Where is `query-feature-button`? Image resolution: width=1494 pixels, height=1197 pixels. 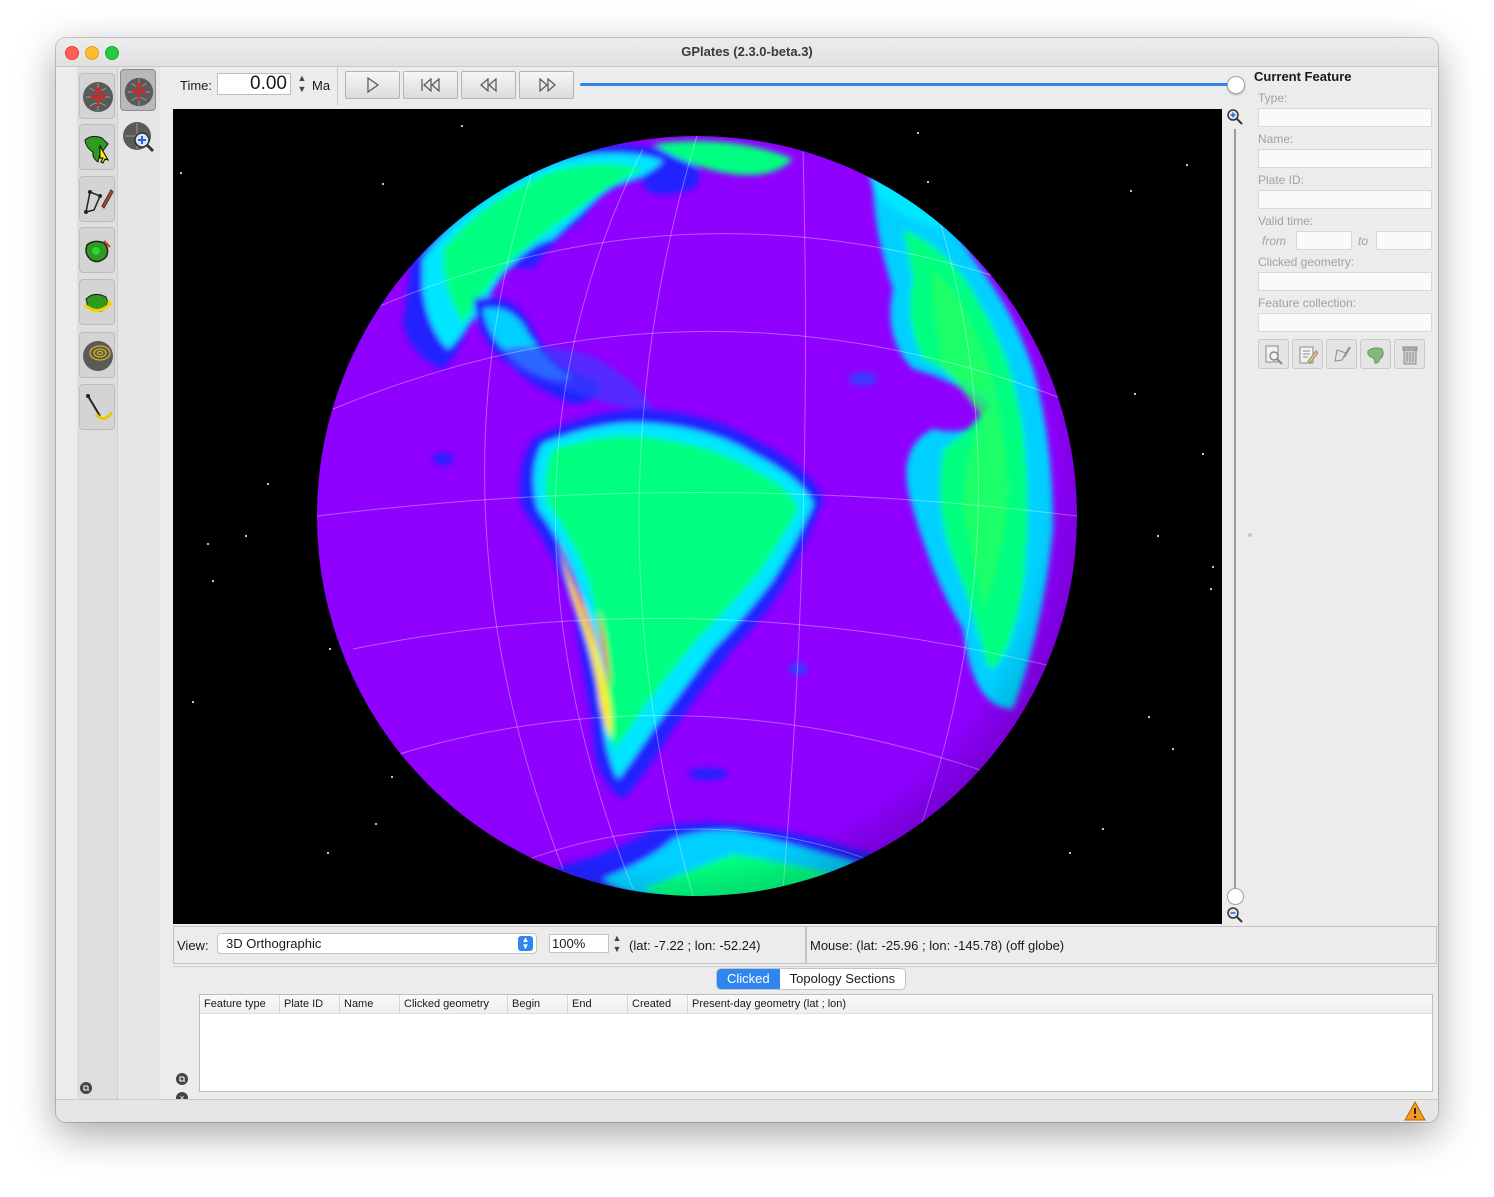
query-feature-button is located at coordinates (1273, 354).